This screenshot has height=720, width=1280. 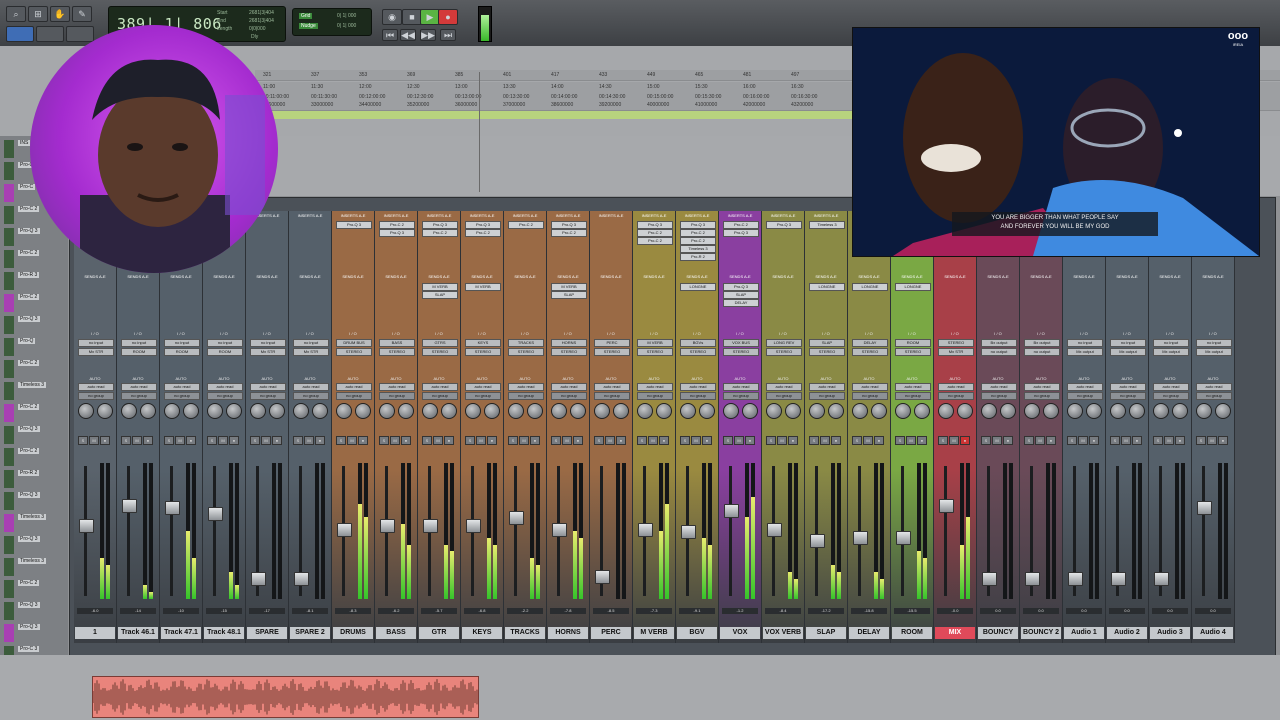 I want to click on volume-readout: -15, so click(x=224, y=611).